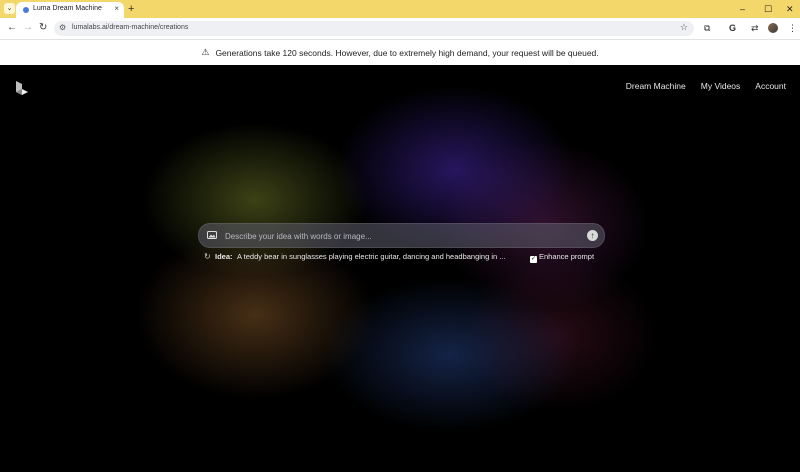  Describe the element at coordinates (732, 28) in the screenshot. I see `google-icon: G` at that location.